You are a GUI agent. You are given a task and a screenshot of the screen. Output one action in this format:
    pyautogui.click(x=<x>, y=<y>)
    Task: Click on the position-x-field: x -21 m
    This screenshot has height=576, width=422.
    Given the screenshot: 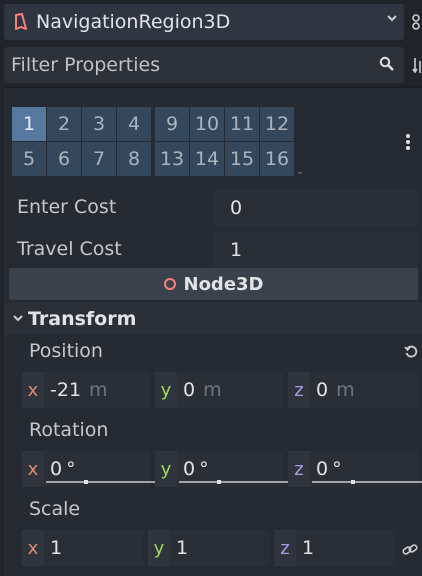 What is the action you would take?
    pyautogui.click(x=86, y=390)
    